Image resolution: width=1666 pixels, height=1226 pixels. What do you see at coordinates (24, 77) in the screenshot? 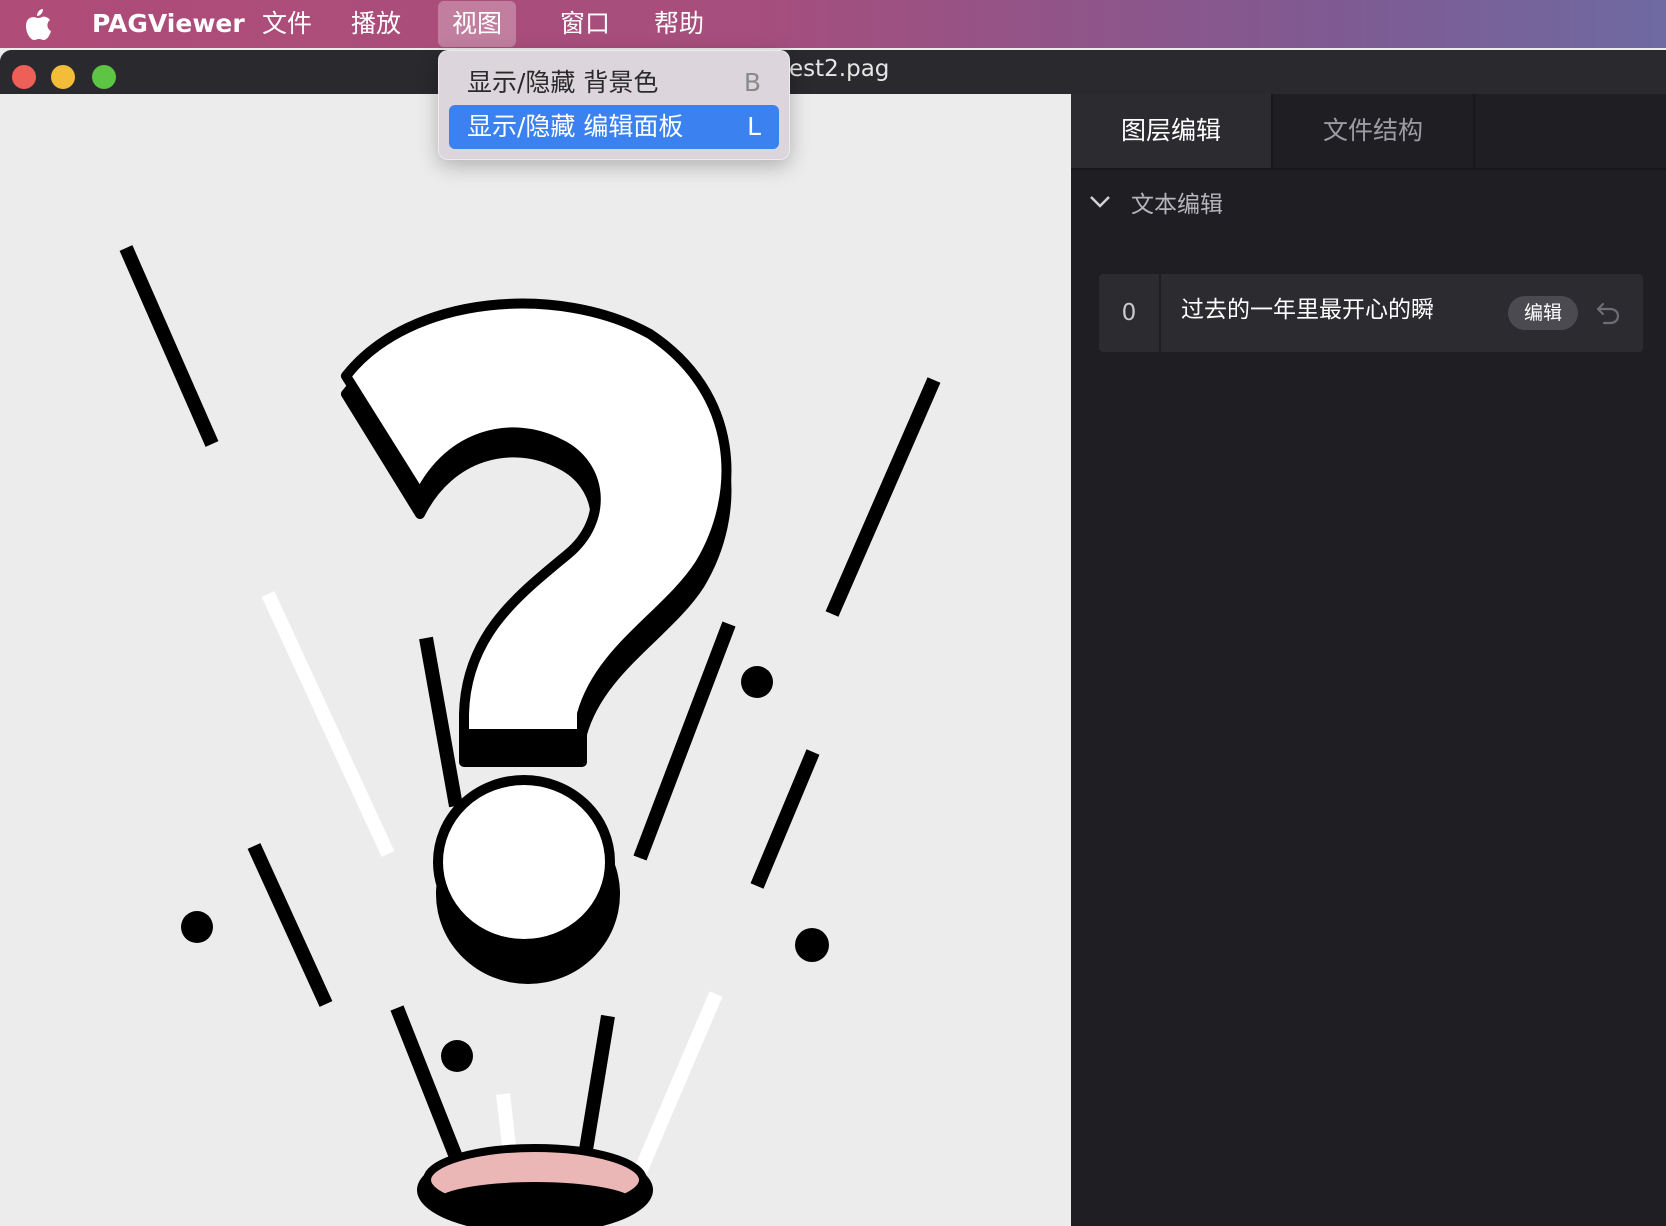
I see `close-button` at bounding box center [24, 77].